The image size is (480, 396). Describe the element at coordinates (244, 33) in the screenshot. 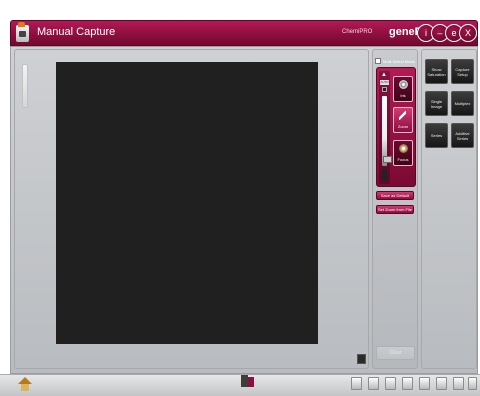

I see `title-bar: Manual Capture ChemiPRO genePIX i – e X` at that location.